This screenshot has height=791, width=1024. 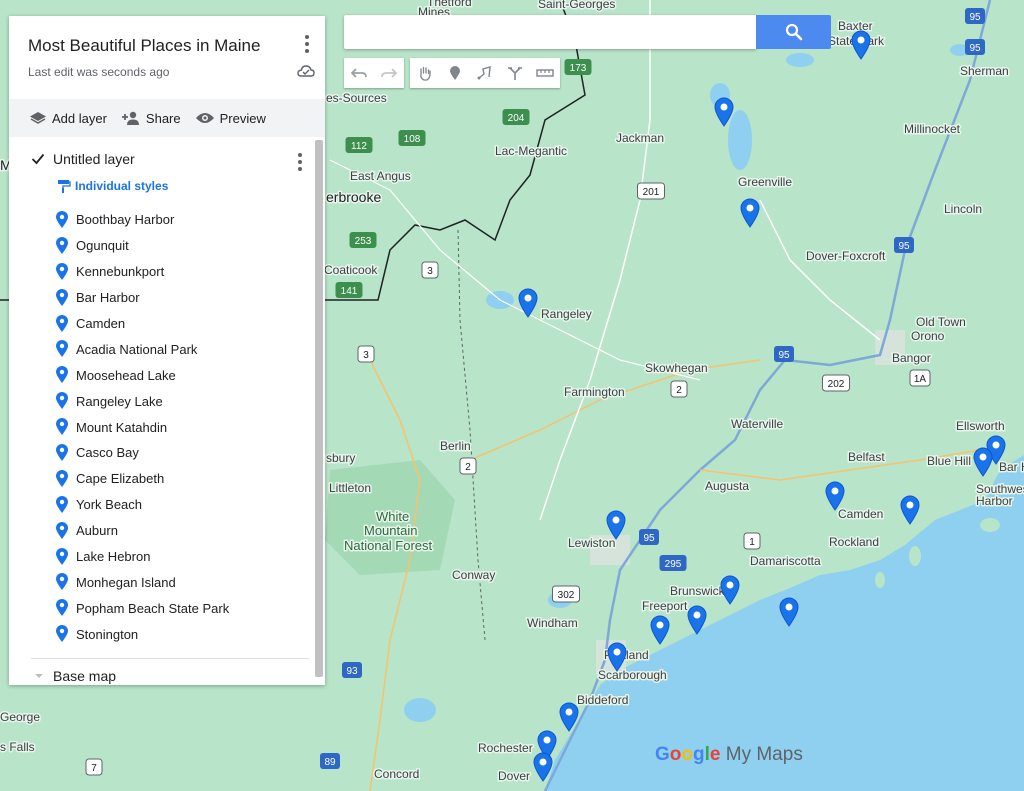 I want to click on place-name: Stonington, so click(x=107, y=634).